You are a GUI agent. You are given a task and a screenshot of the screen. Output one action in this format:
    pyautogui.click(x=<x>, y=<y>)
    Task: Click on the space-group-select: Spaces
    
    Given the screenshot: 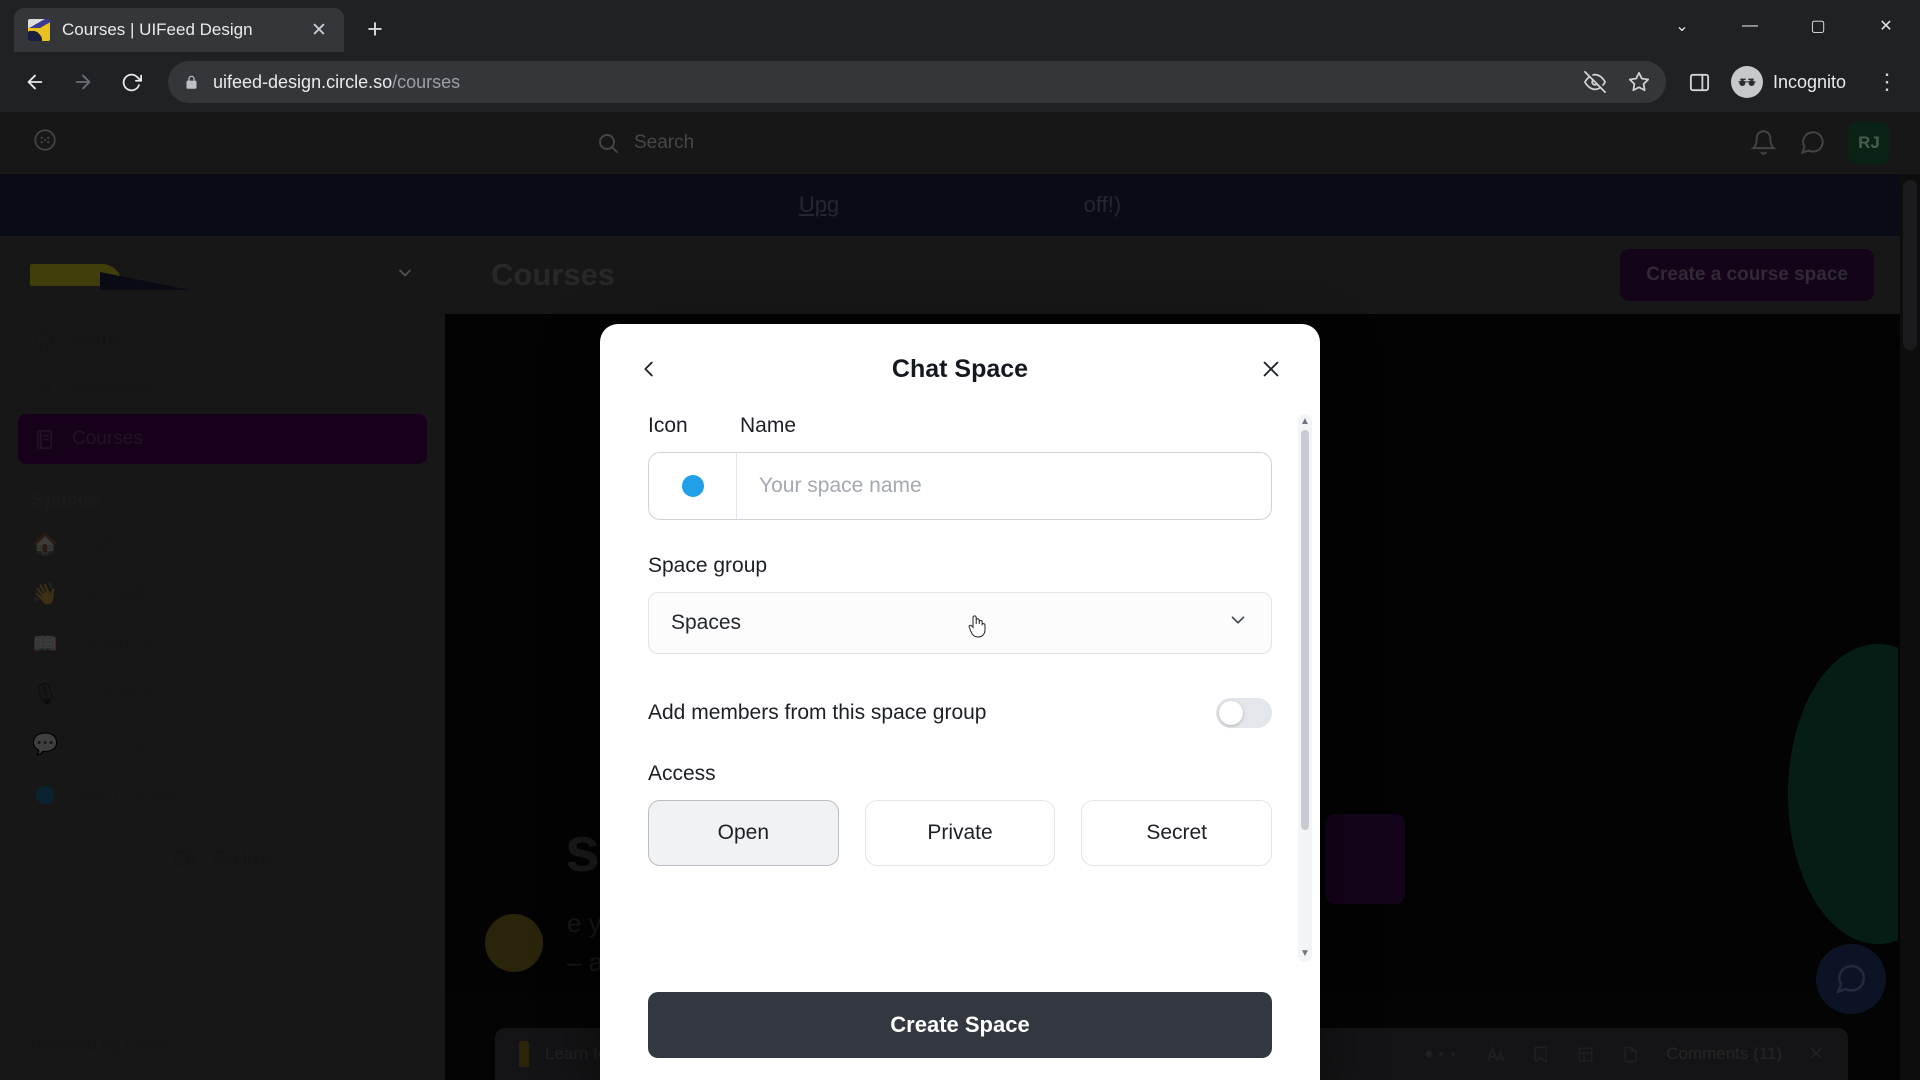 What is the action you would take?
    pyautogui.click(x=960, y=623)
    